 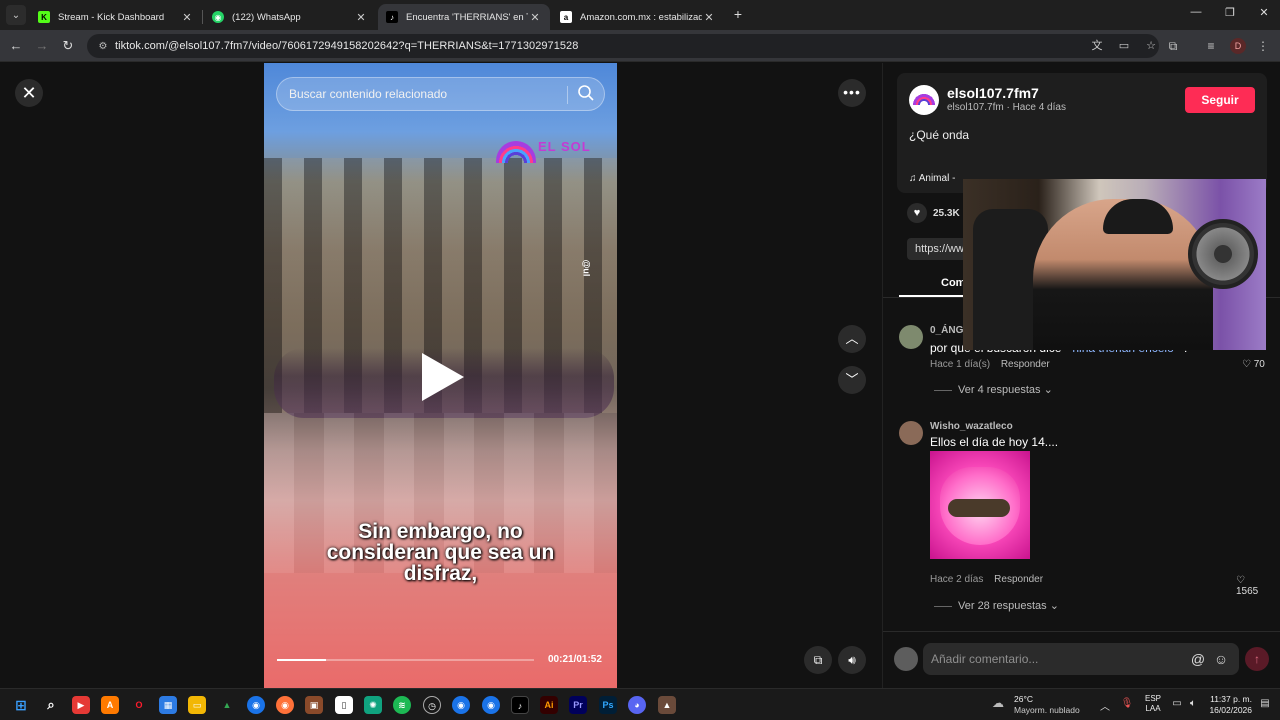 I want to click on post-comment-button: ↑, so click(x=1257, y=659).